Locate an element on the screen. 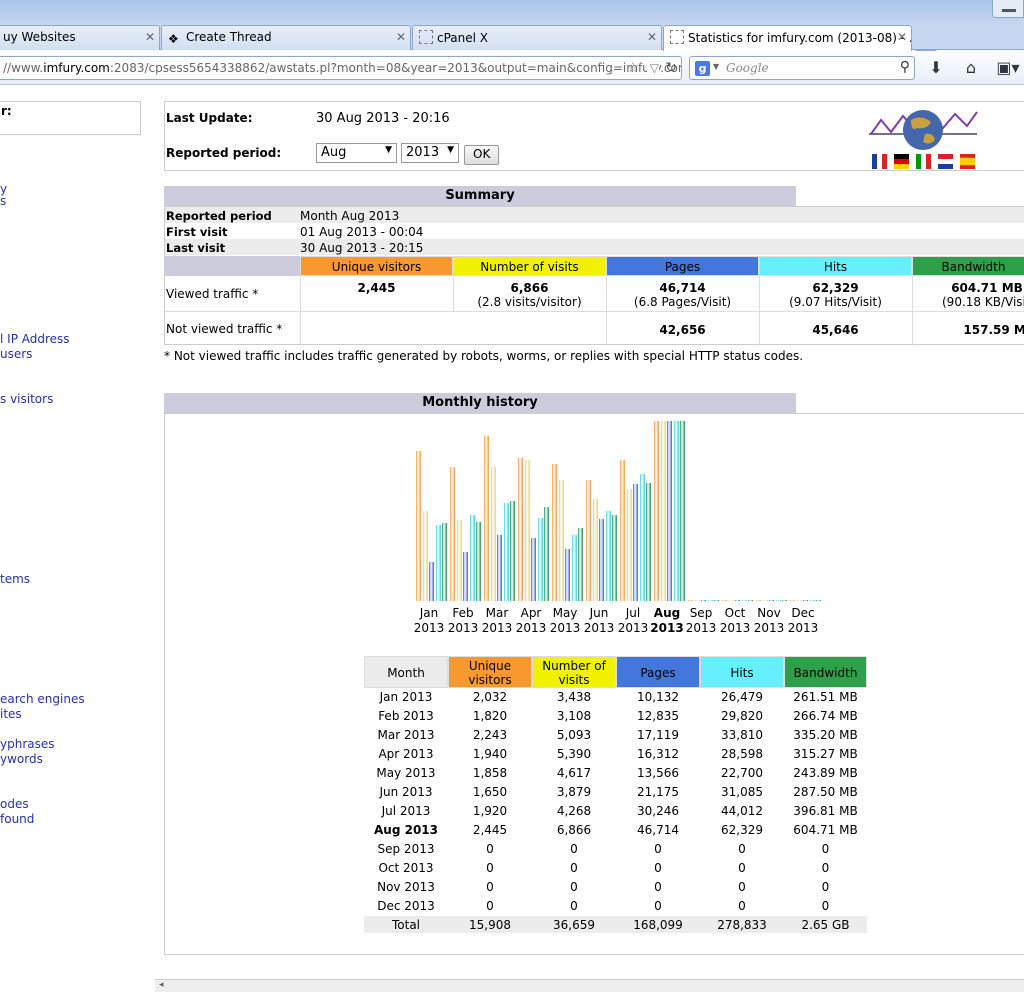  sidebar-link: users is located at coordinates (16, 354).